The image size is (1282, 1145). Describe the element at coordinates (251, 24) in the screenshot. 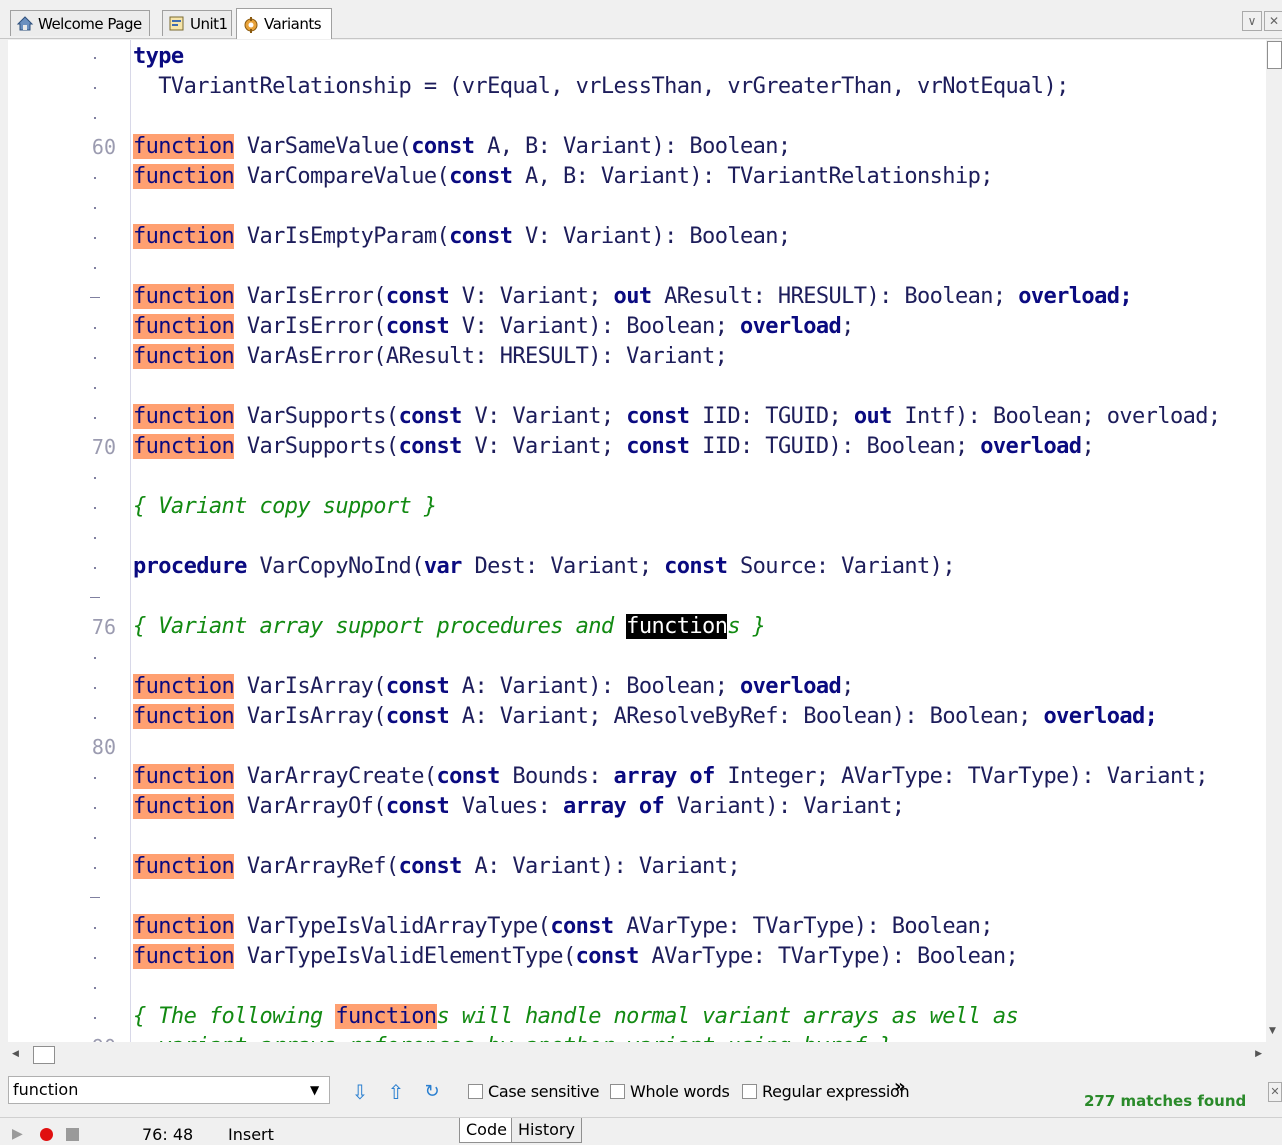

I see `variants-icon` at that location.